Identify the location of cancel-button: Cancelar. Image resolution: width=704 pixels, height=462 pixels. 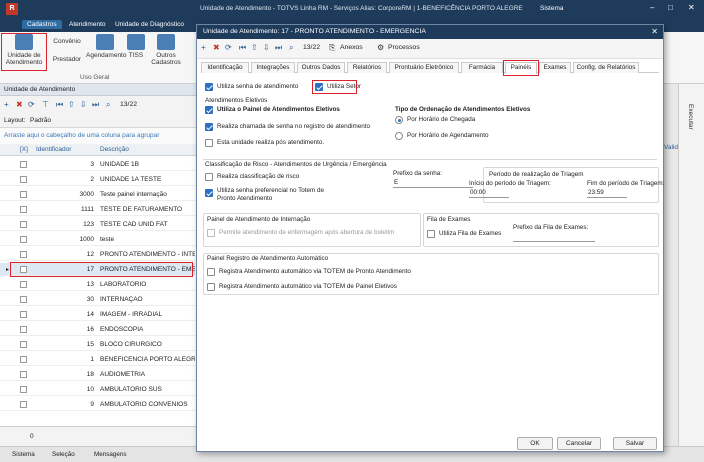
(579, 443).